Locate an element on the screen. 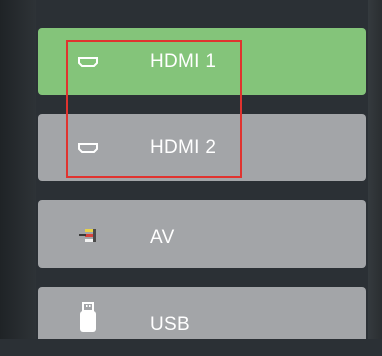 The width and height of the screenshot is (382, 356). usb-drive-icon is located at coordinates (88, 318).